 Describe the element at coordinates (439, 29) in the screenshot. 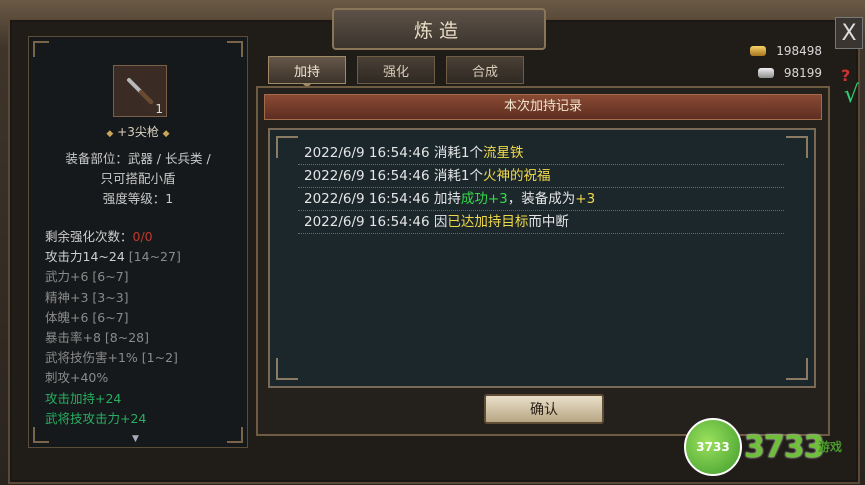

I see `window-title: 炼造` at that location.